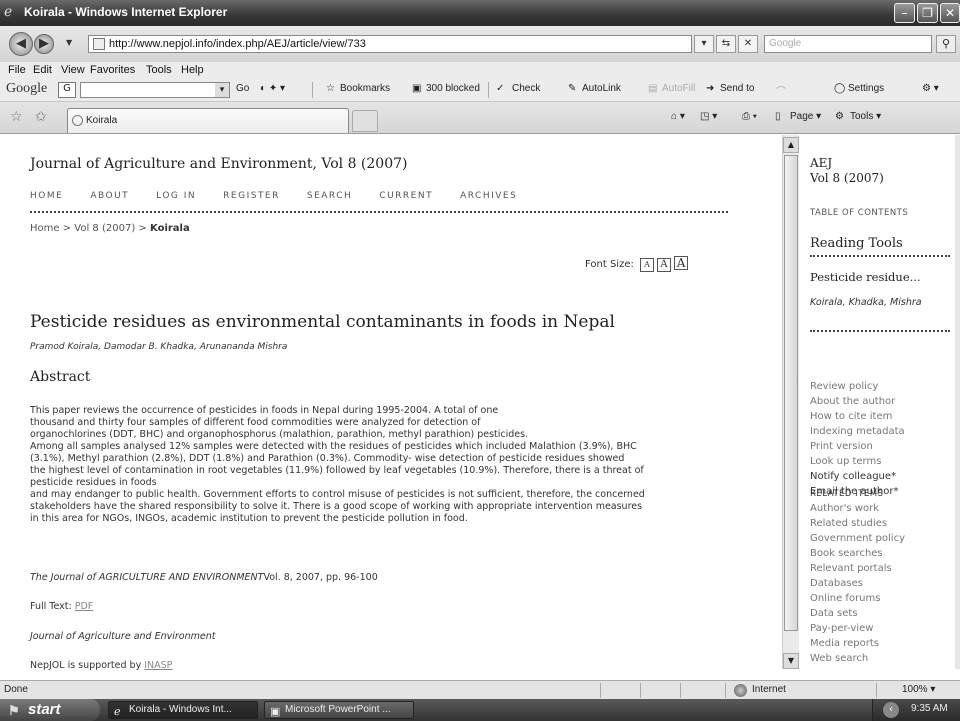  I want to click on new-tab-button, so click(365, 121).